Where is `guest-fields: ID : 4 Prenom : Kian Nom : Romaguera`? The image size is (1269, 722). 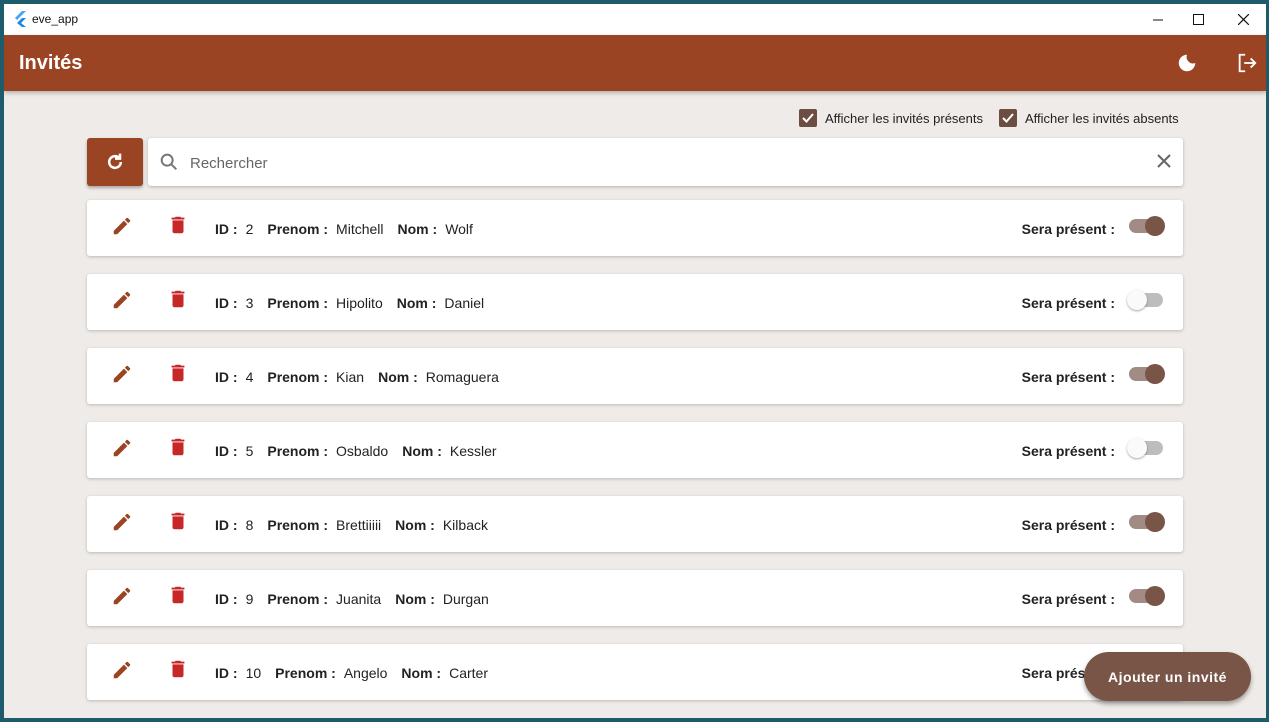
guest-fields: ID : 4 Prenom : Kian Nom : Romaguera is located at coordinates (364, 377).